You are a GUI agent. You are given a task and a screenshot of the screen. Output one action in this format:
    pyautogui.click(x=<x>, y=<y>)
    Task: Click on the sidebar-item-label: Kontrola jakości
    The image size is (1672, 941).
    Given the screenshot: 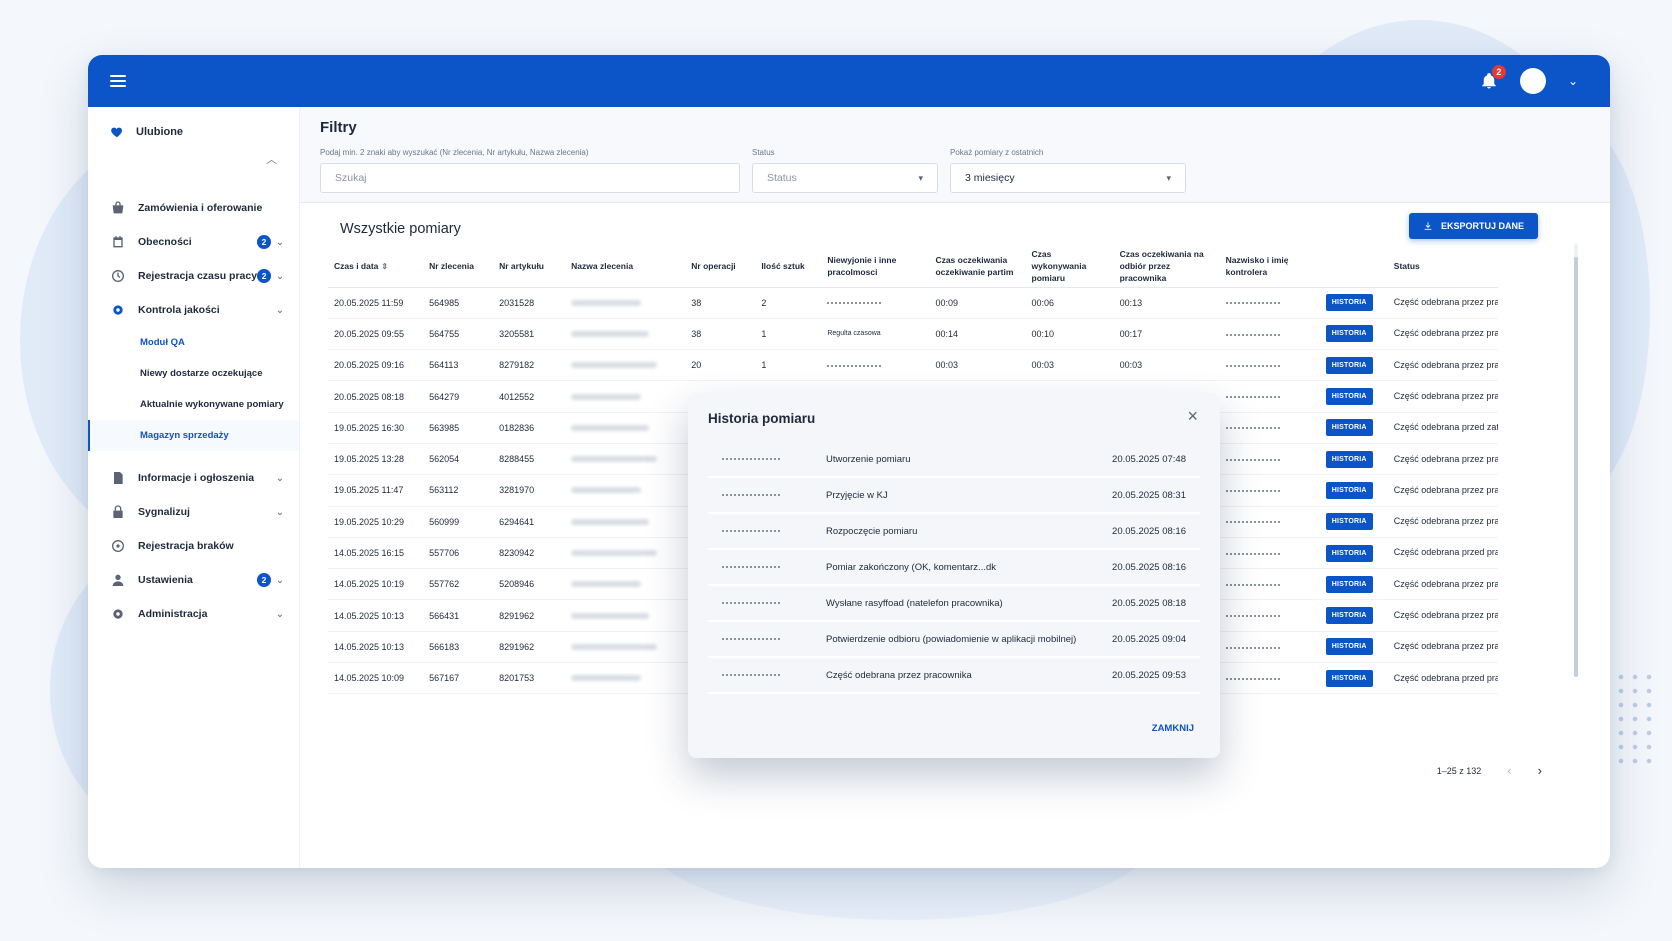 What is the action you would take?
    pyautogui.click(x=179, y=310)
    